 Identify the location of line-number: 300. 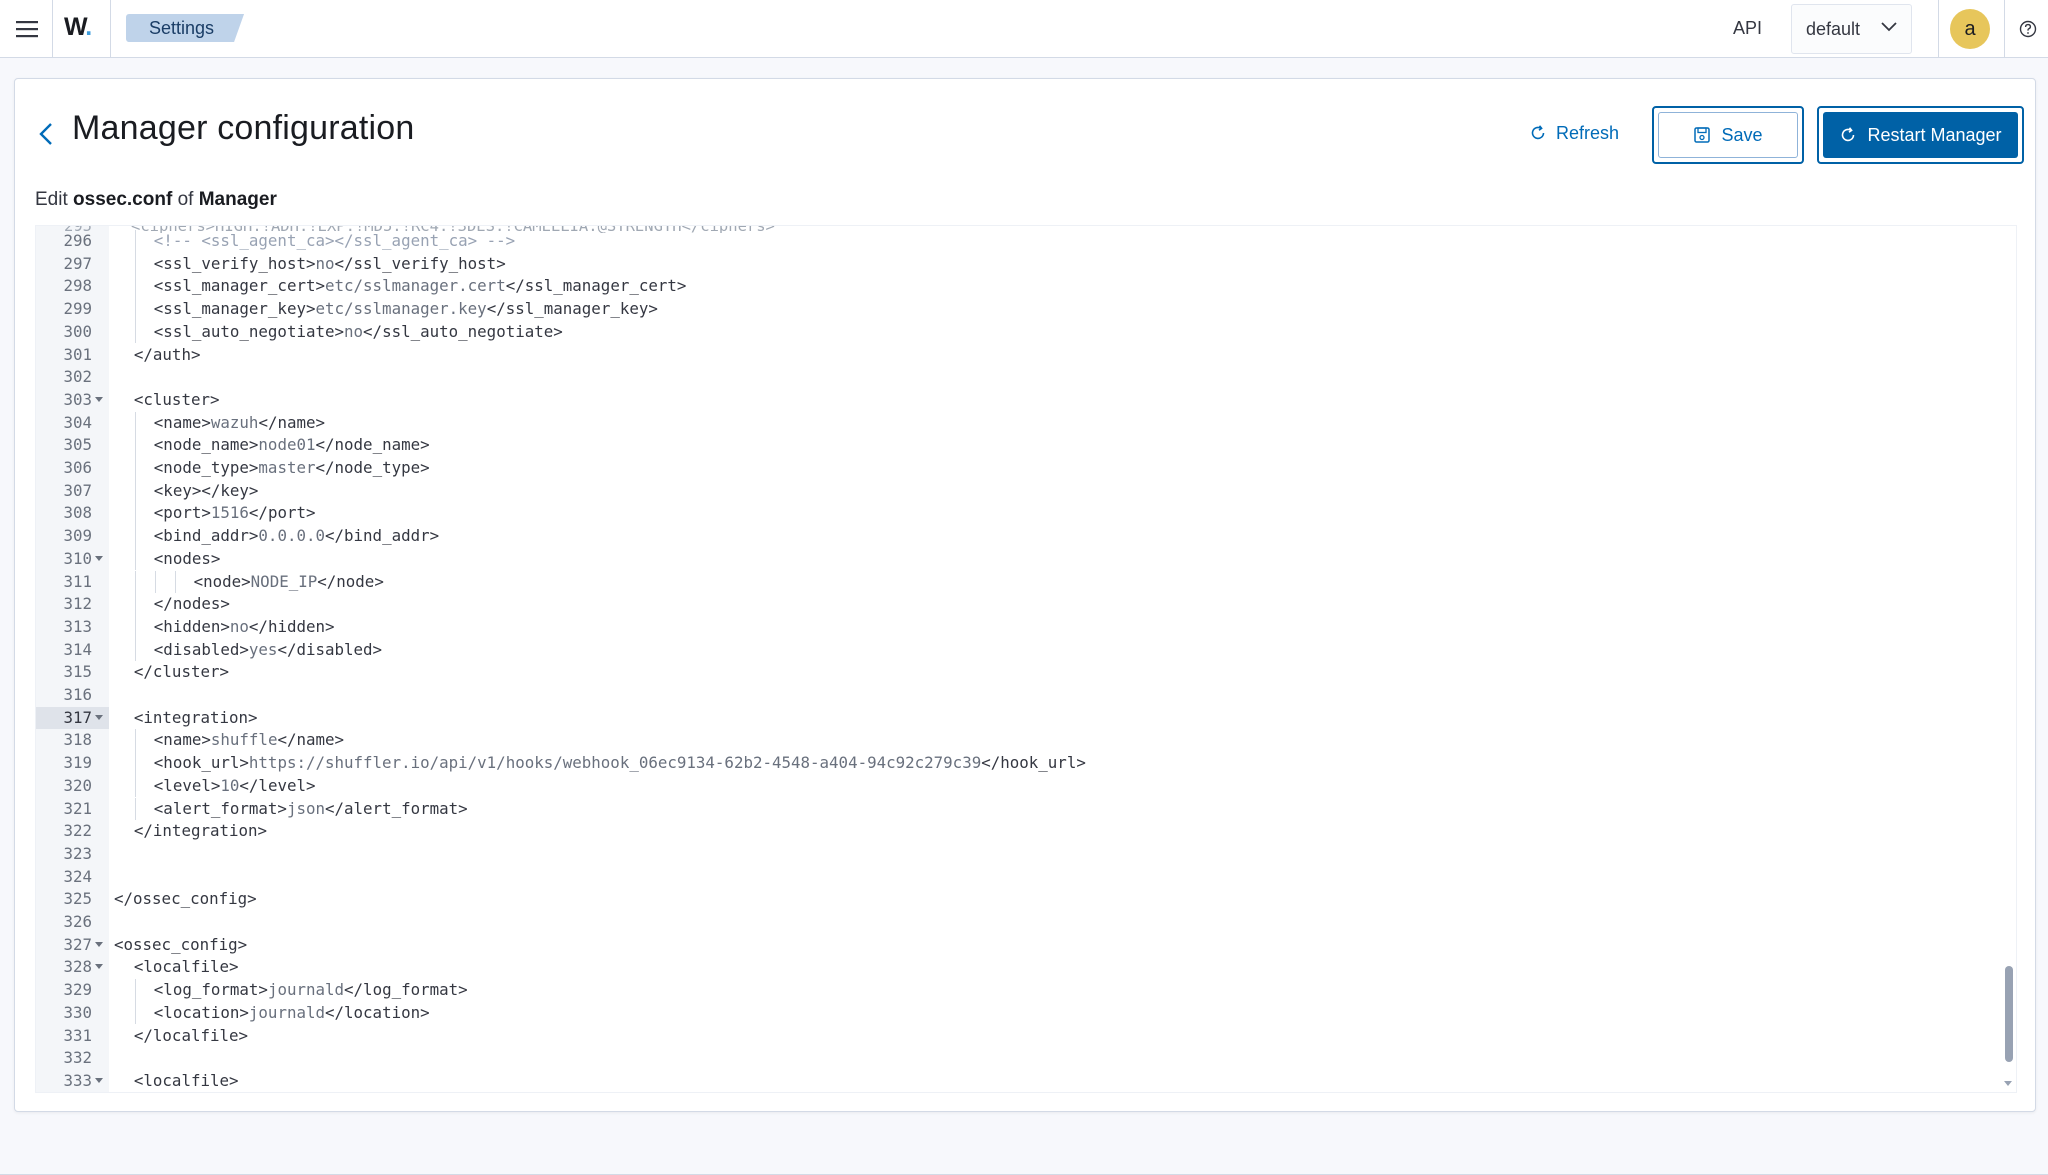
(77, 331).